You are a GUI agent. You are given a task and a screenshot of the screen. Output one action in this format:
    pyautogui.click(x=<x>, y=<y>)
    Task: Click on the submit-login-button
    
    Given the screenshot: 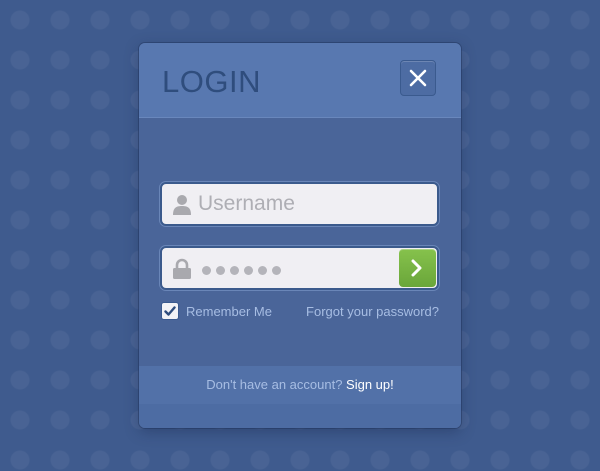 What is the action you would take?
    pyautogui.click(x=417, y=268)
    